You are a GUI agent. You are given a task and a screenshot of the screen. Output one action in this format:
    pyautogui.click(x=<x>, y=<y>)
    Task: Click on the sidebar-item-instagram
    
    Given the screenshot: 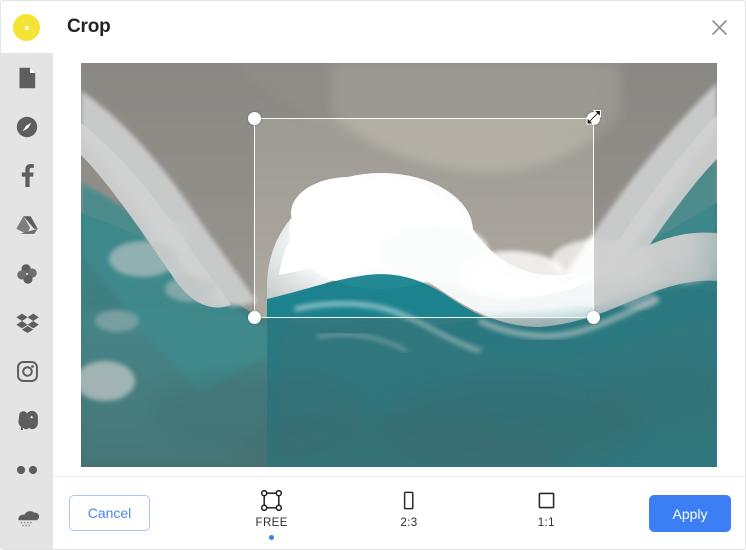 What is the action you would take?
    pyautogui.click(x=27, y=371)
    